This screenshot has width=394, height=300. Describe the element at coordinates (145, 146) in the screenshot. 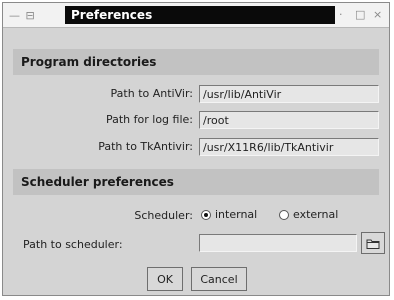

I see `tkantivir-path-label: Path to TkAntivir:` at that location.